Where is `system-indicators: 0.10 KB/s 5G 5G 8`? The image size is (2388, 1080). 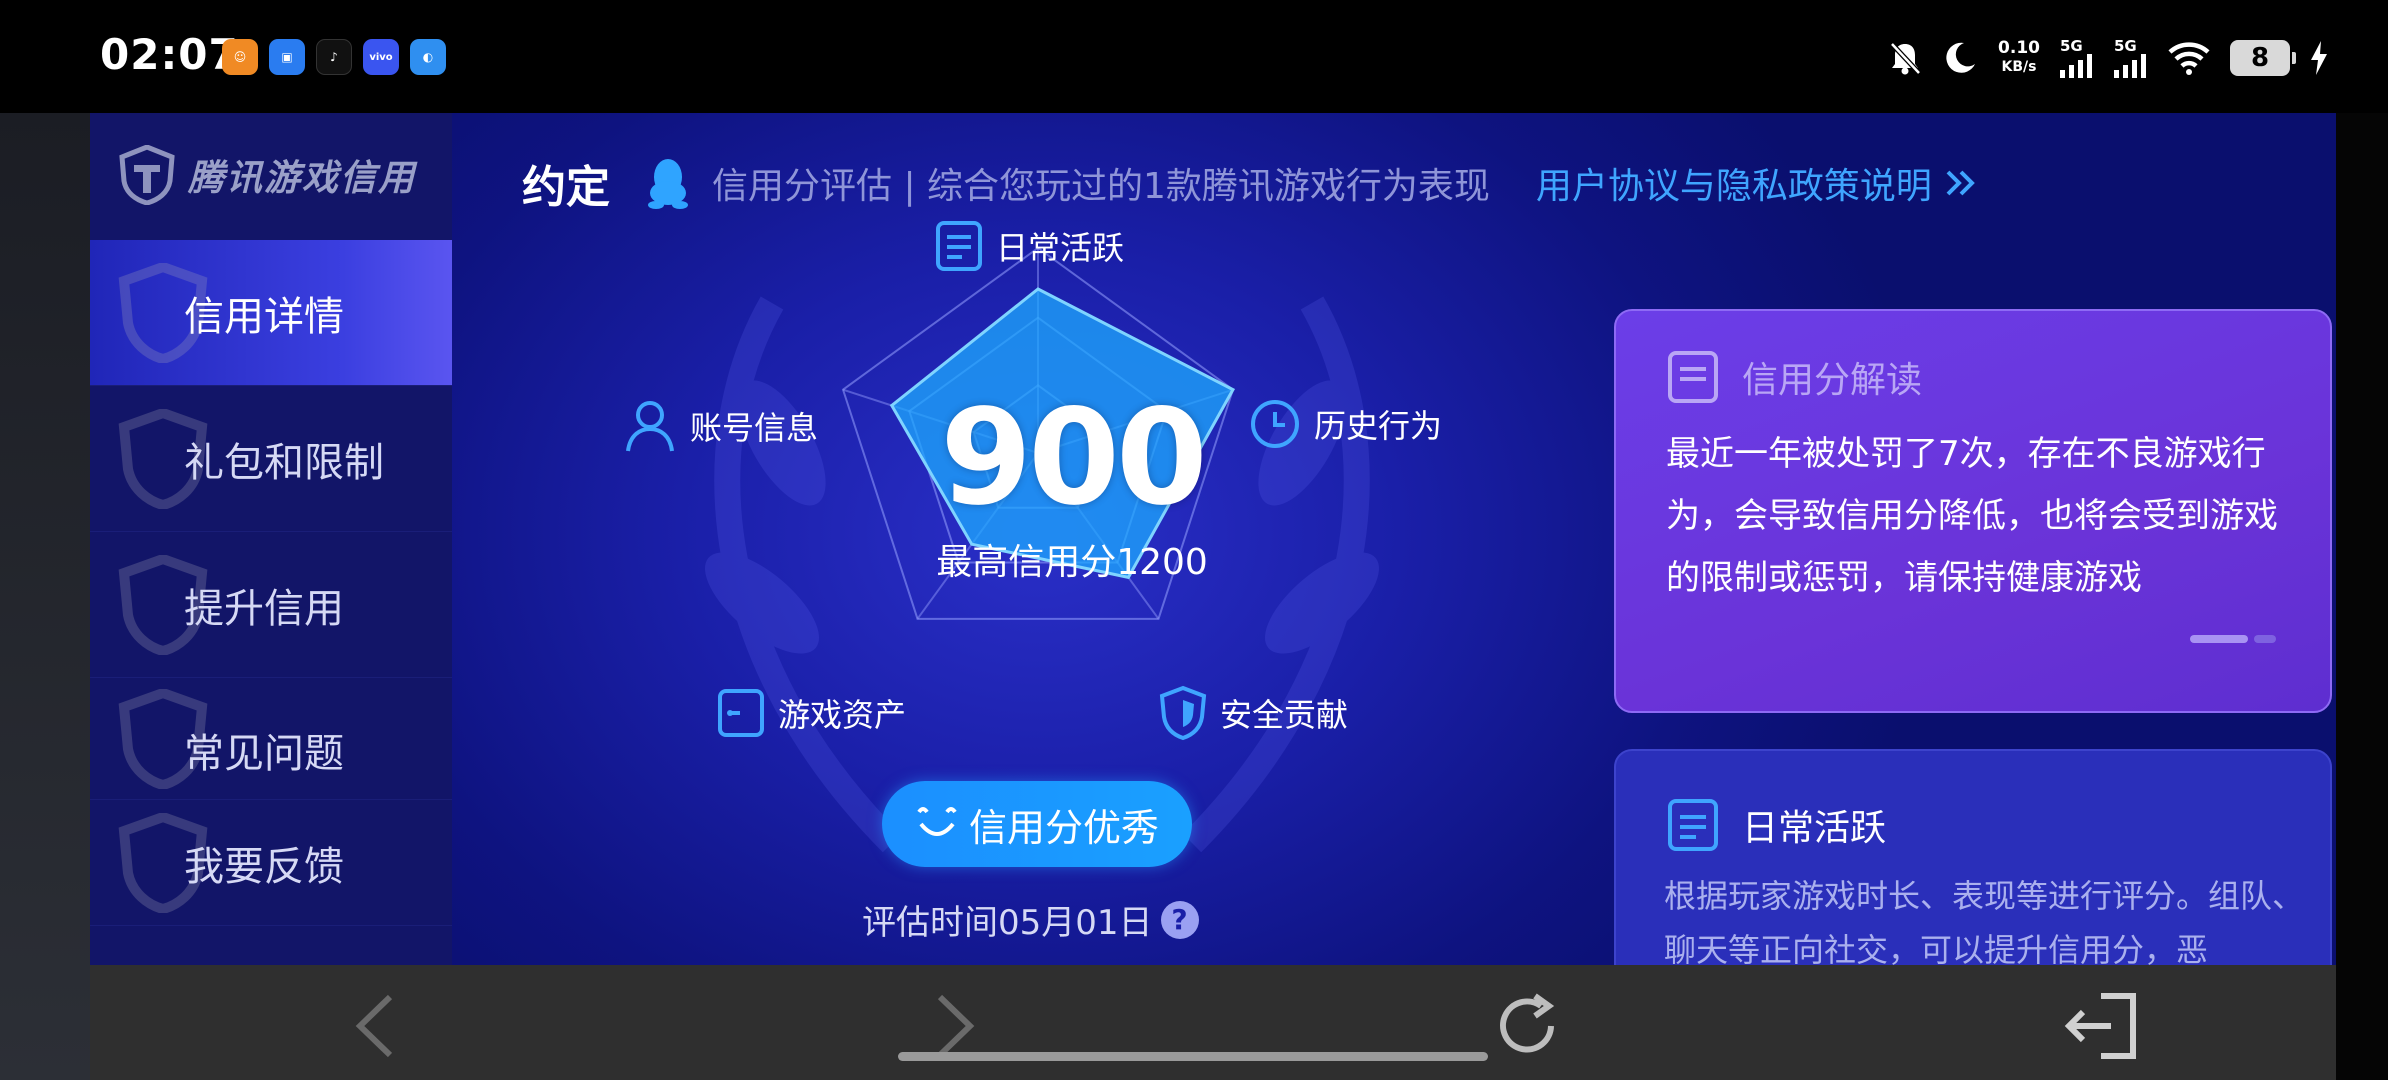 system-indicators: 0.10 KB/s 5G 5G 8 is located at coordinates (2108, 58).